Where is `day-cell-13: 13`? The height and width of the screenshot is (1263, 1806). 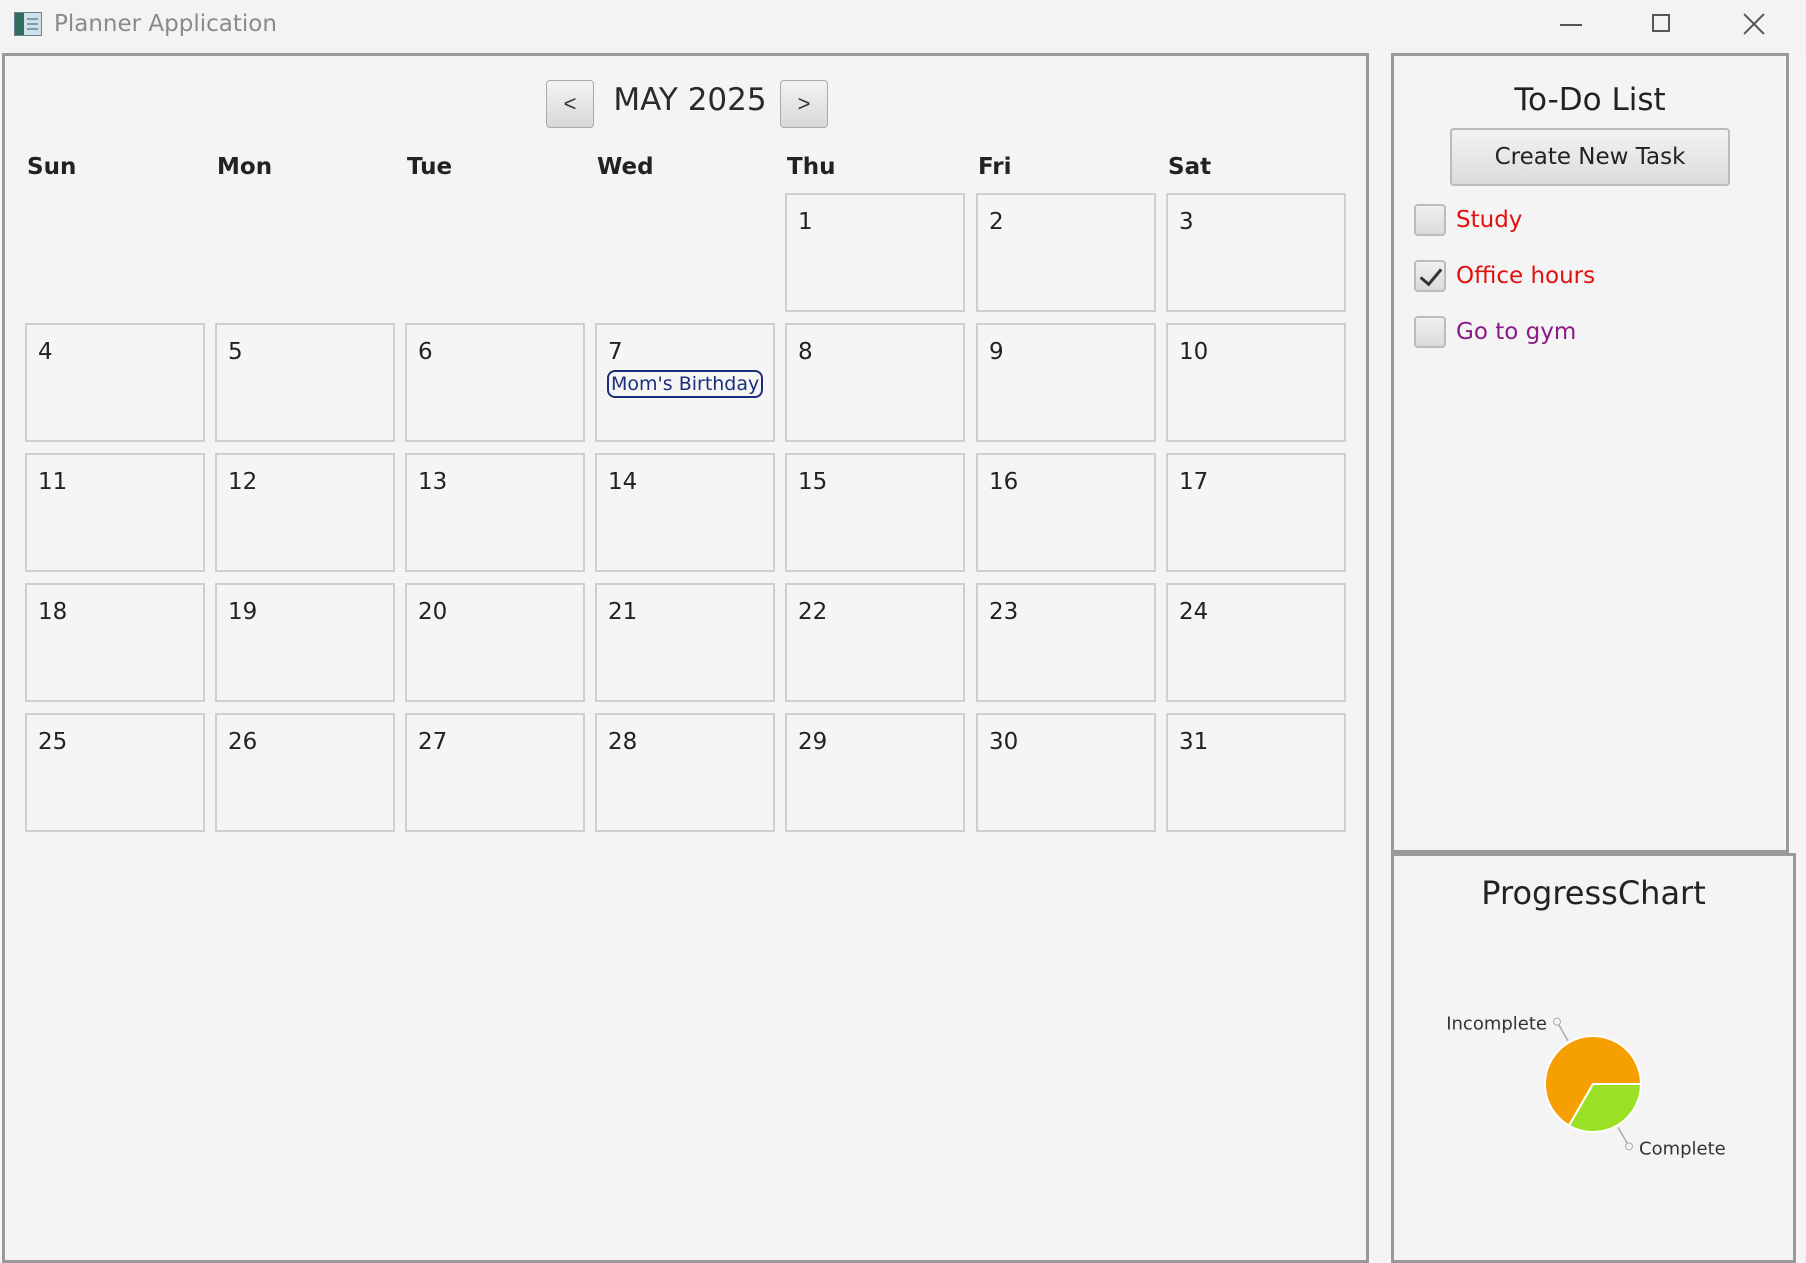 day-cell-13: 13 is located at coordinates (495, 512).